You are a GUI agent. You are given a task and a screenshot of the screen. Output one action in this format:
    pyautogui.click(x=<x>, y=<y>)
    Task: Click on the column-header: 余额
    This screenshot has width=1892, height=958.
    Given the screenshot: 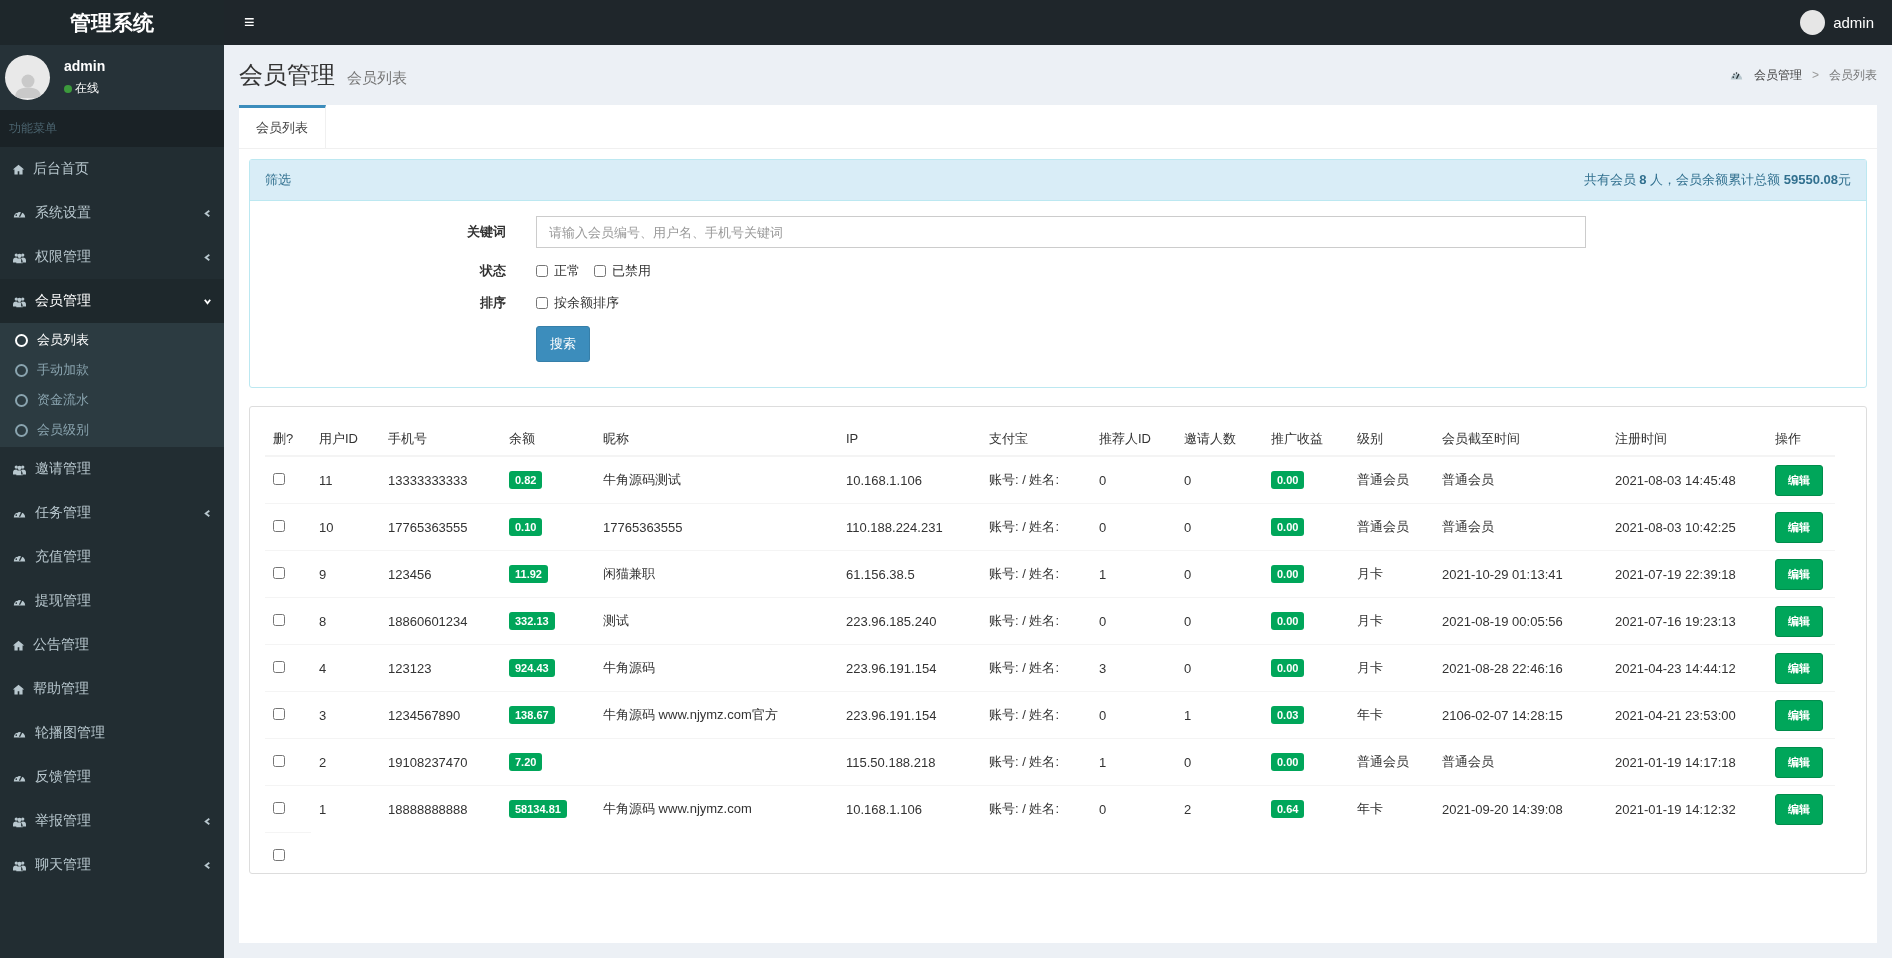 What is the action you would take?
    pyautogui.click(x=522, y=438)
    